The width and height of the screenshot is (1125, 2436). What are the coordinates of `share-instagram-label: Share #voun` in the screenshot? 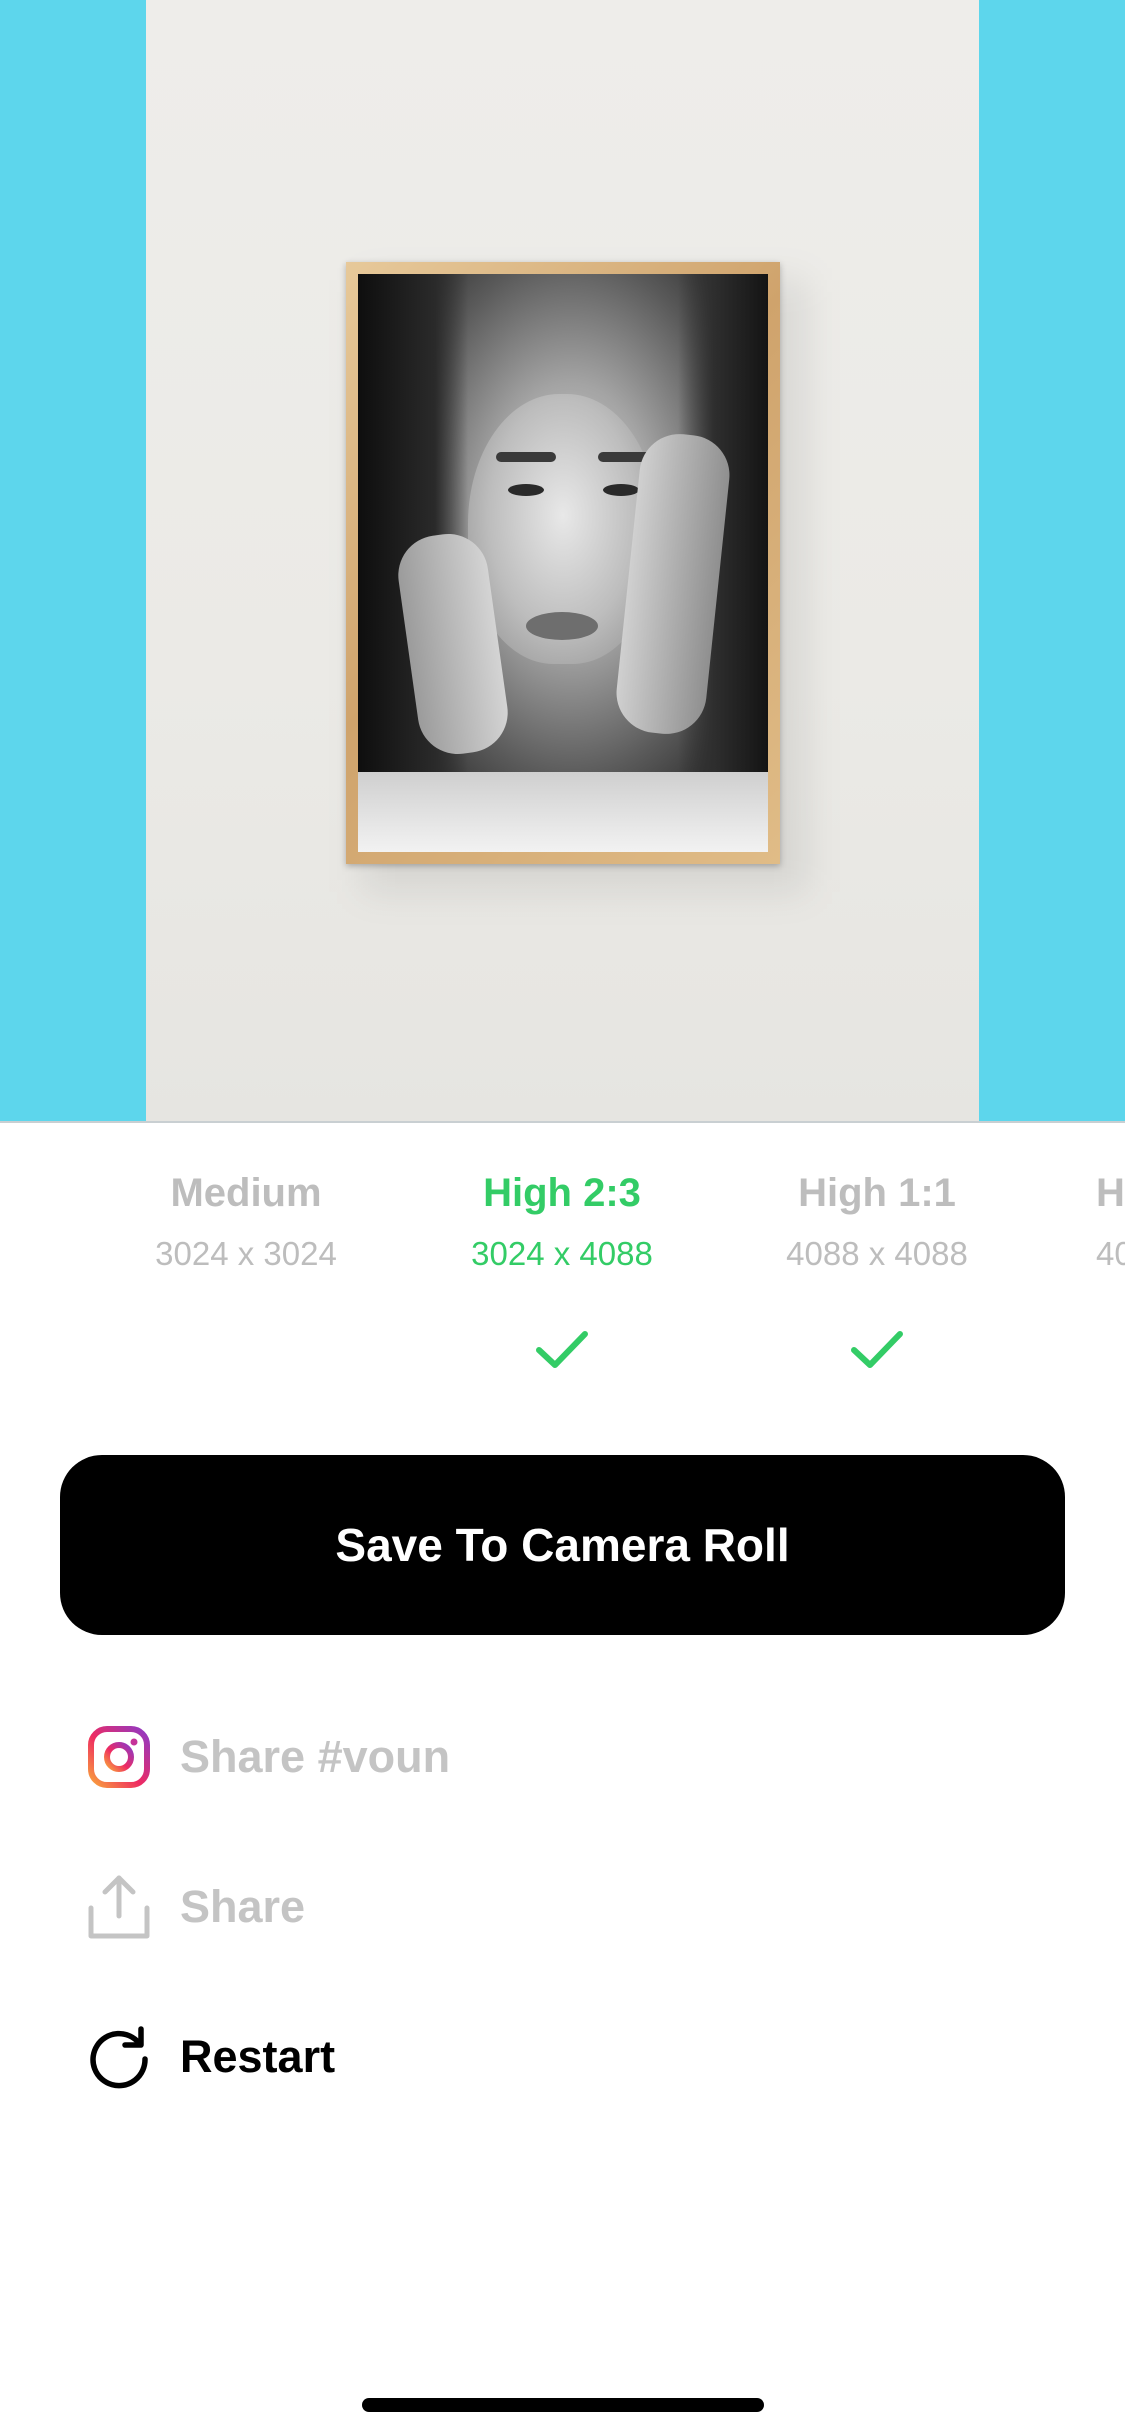 It's located at (315, 1756).